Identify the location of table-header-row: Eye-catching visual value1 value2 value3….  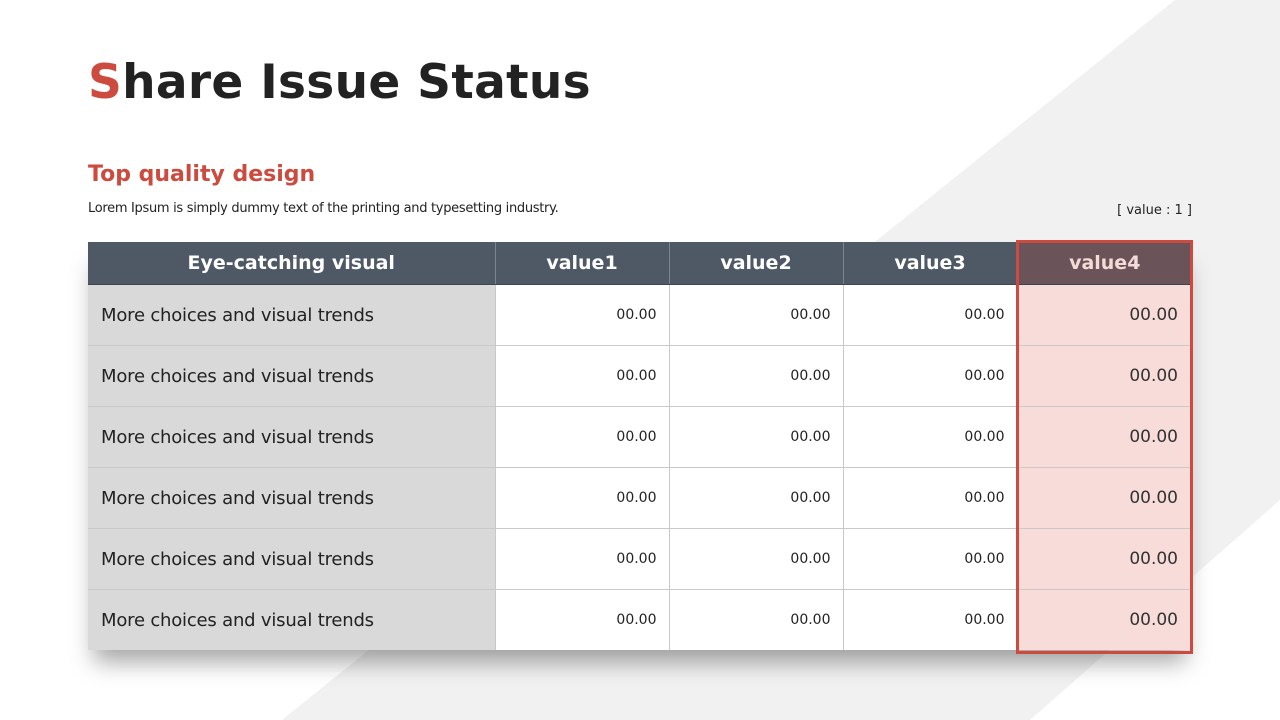
(640, 263).